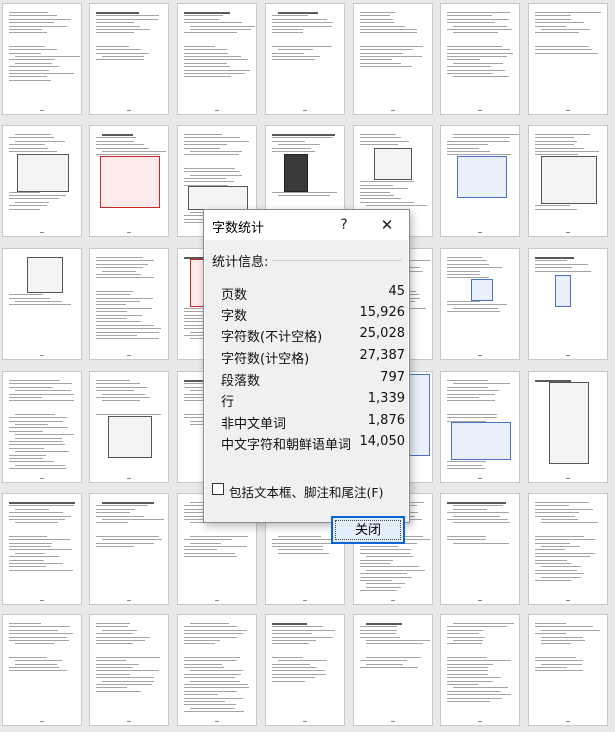 The width and height of the screenshot is (615, 732). What do you see at coordinates (396, 291) in the screenshot?
I see `stat-value: 45` at bounding box center [396, 291].